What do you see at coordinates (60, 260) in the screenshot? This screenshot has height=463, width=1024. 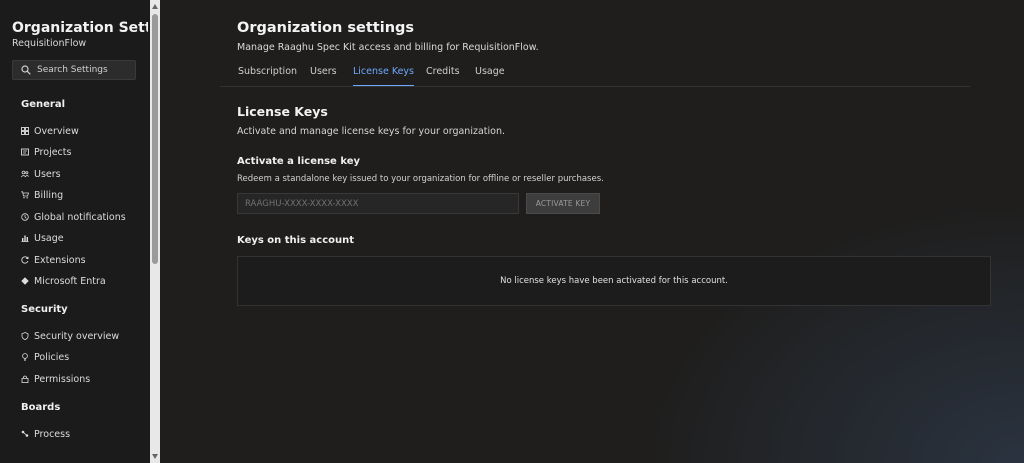 I see `sidebar-item-label: Extensions` at bounding box center [60, 260].